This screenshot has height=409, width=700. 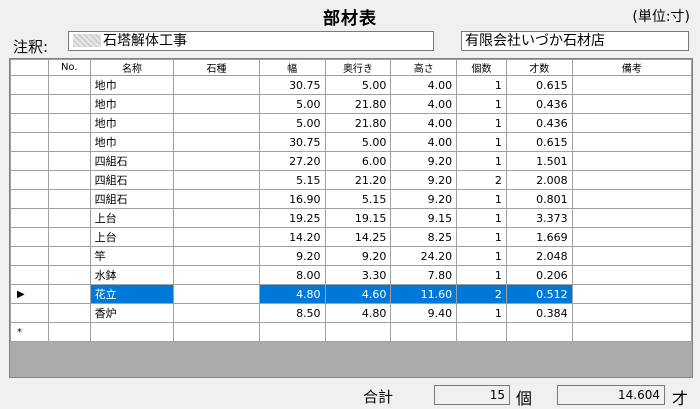 What do you see at coordinates (424, 256) in the screenshot?
I see `cell-height: 24.20` at bounding box center [424, 256].